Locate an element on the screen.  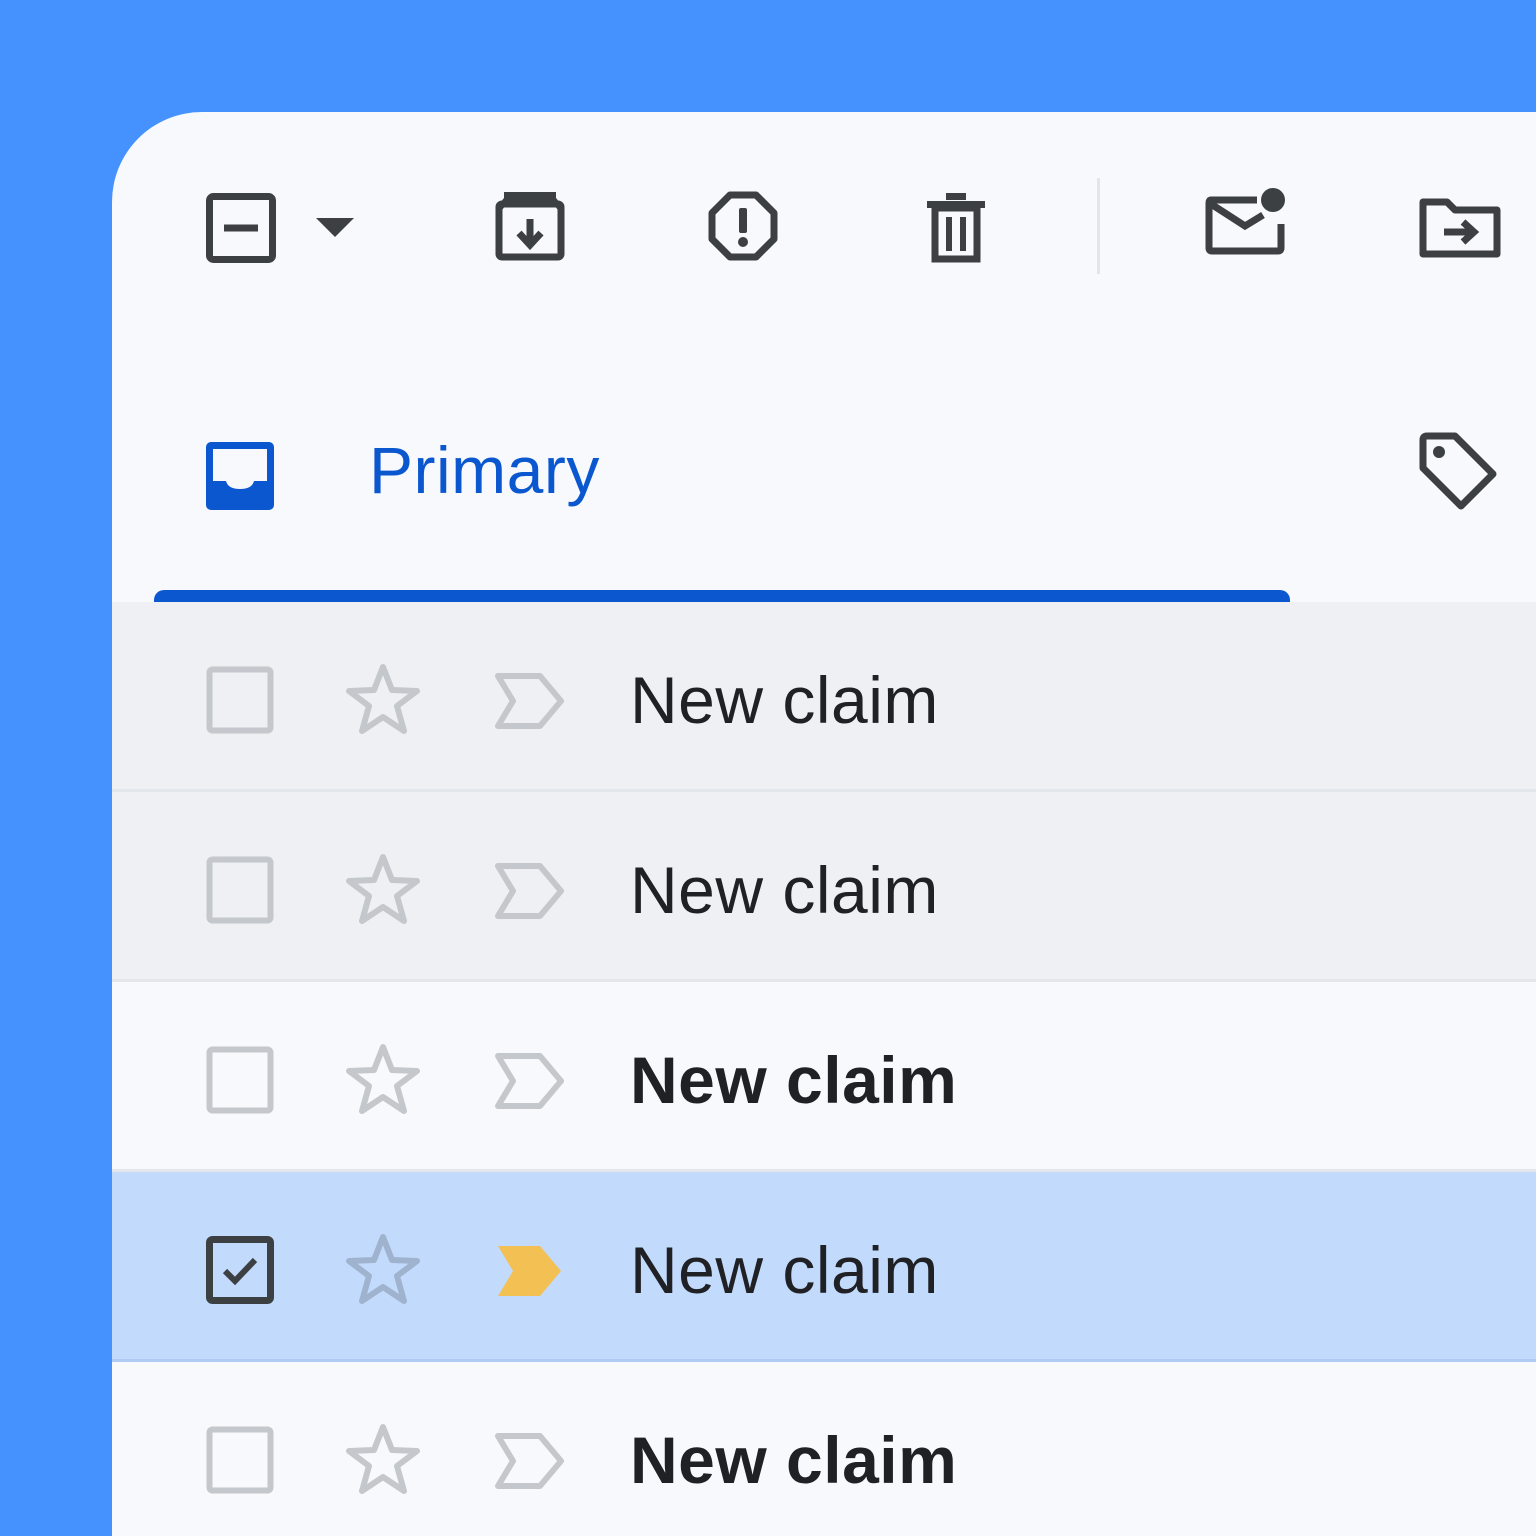
move-to-icon is located at coordinates (1460, 227).